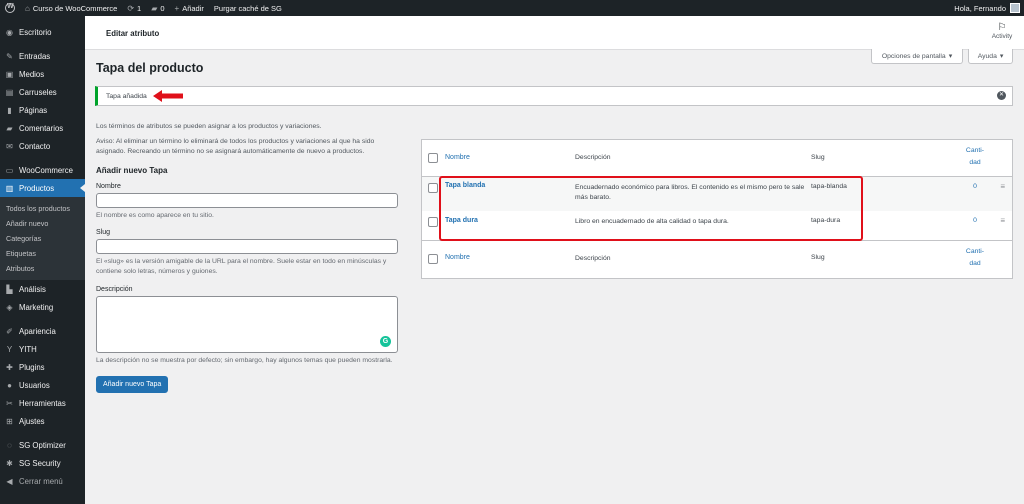 The width and height of the screenshot is (1024, 504). What do you see at coordinates (9, 32) in the screenshot?
I see `dashboard-icon: ◉` at bounding box center [9, 32].